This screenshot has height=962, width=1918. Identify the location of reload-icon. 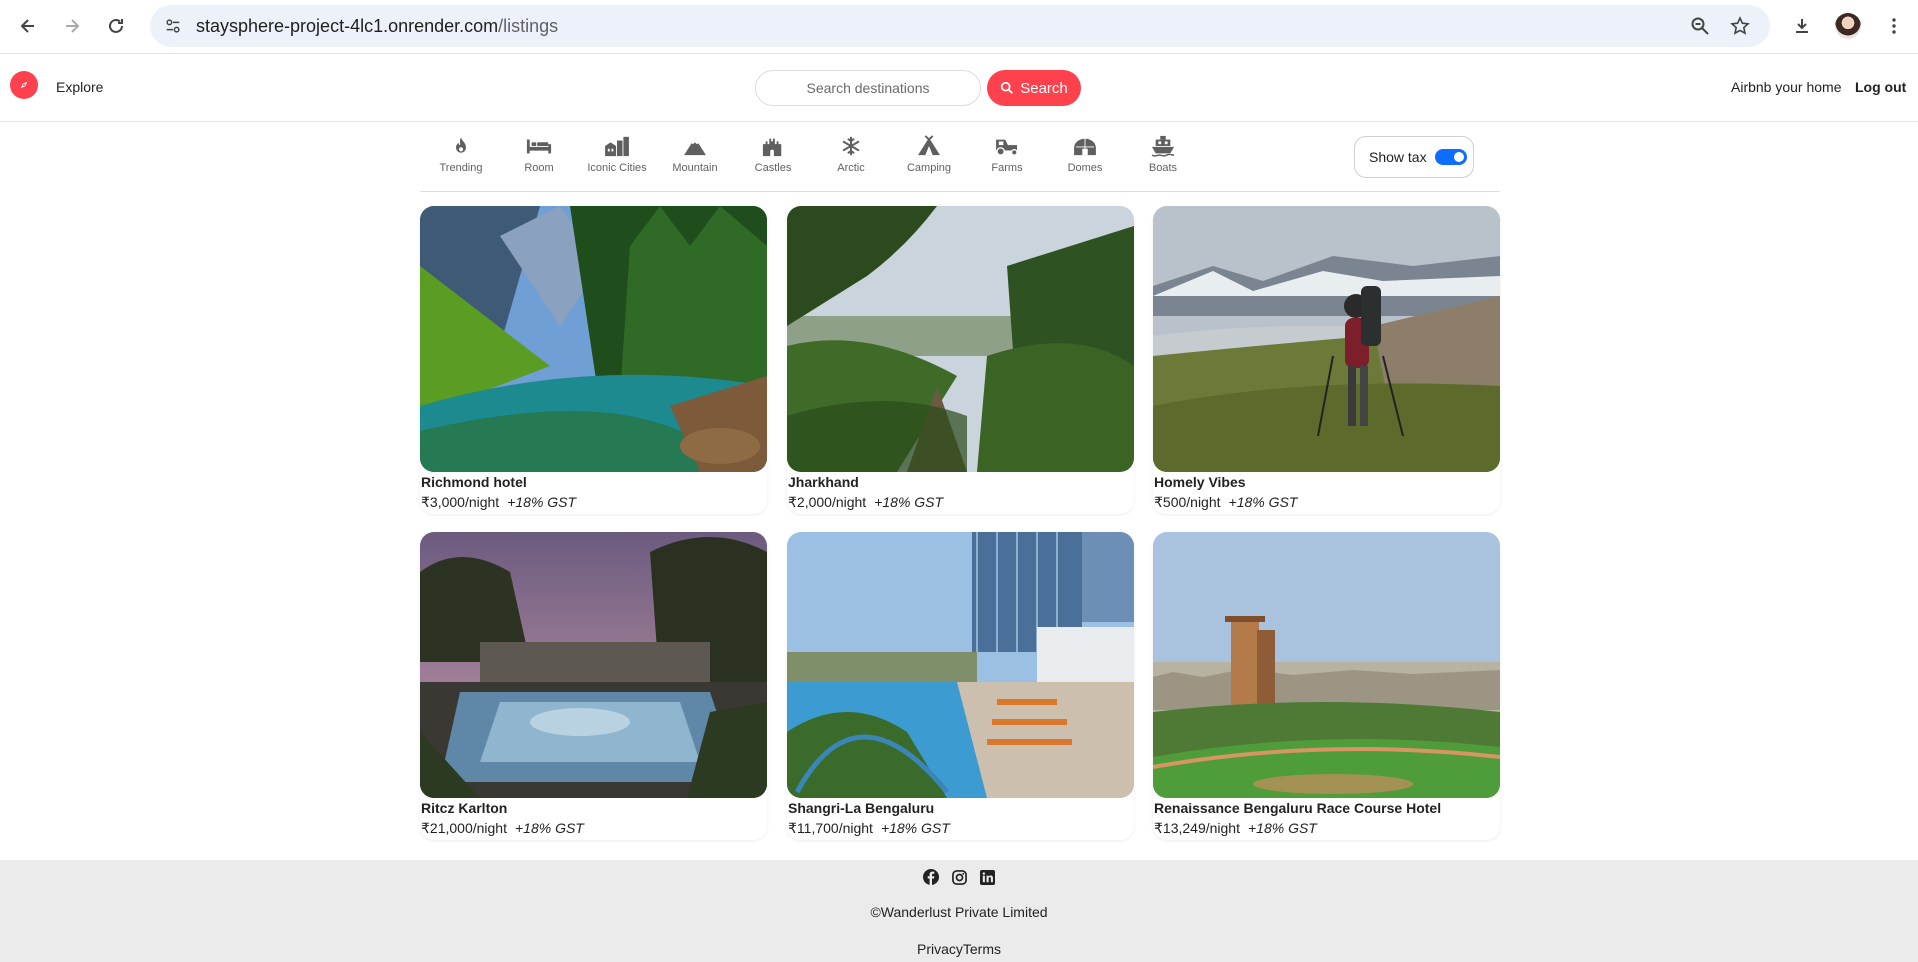
(116, 25).